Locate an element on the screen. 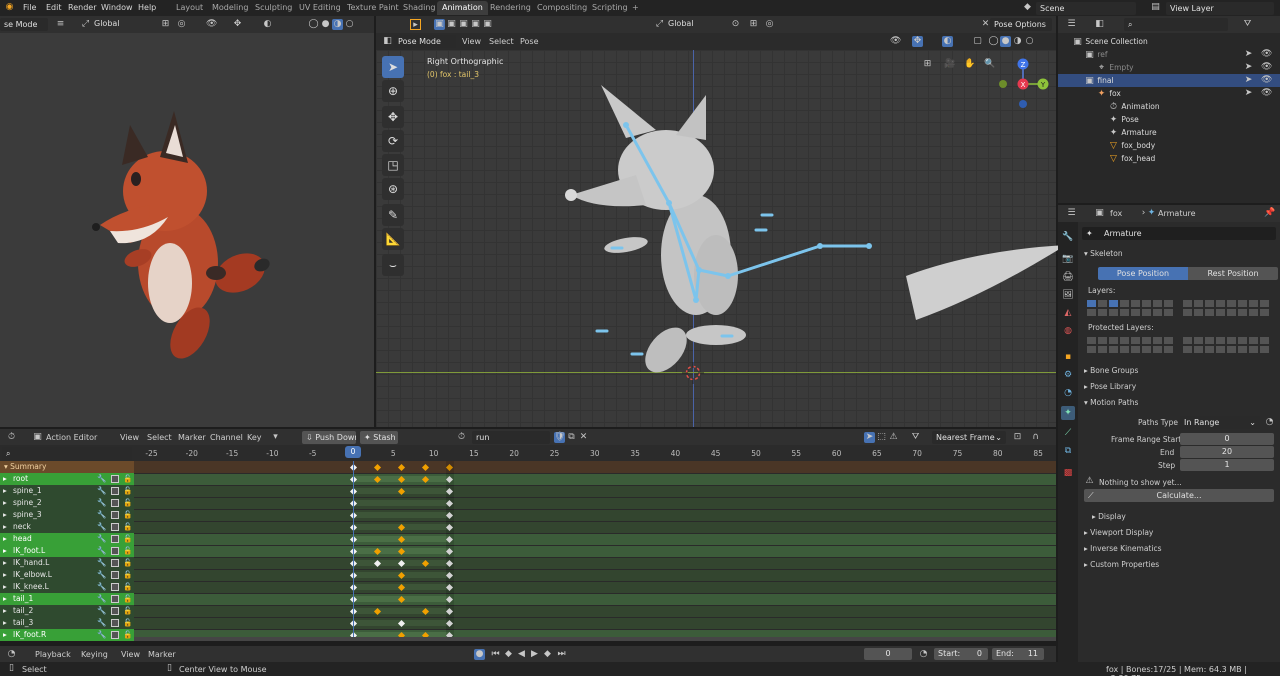  physics-tab: ◔ is located at coordinates (1068, 393).